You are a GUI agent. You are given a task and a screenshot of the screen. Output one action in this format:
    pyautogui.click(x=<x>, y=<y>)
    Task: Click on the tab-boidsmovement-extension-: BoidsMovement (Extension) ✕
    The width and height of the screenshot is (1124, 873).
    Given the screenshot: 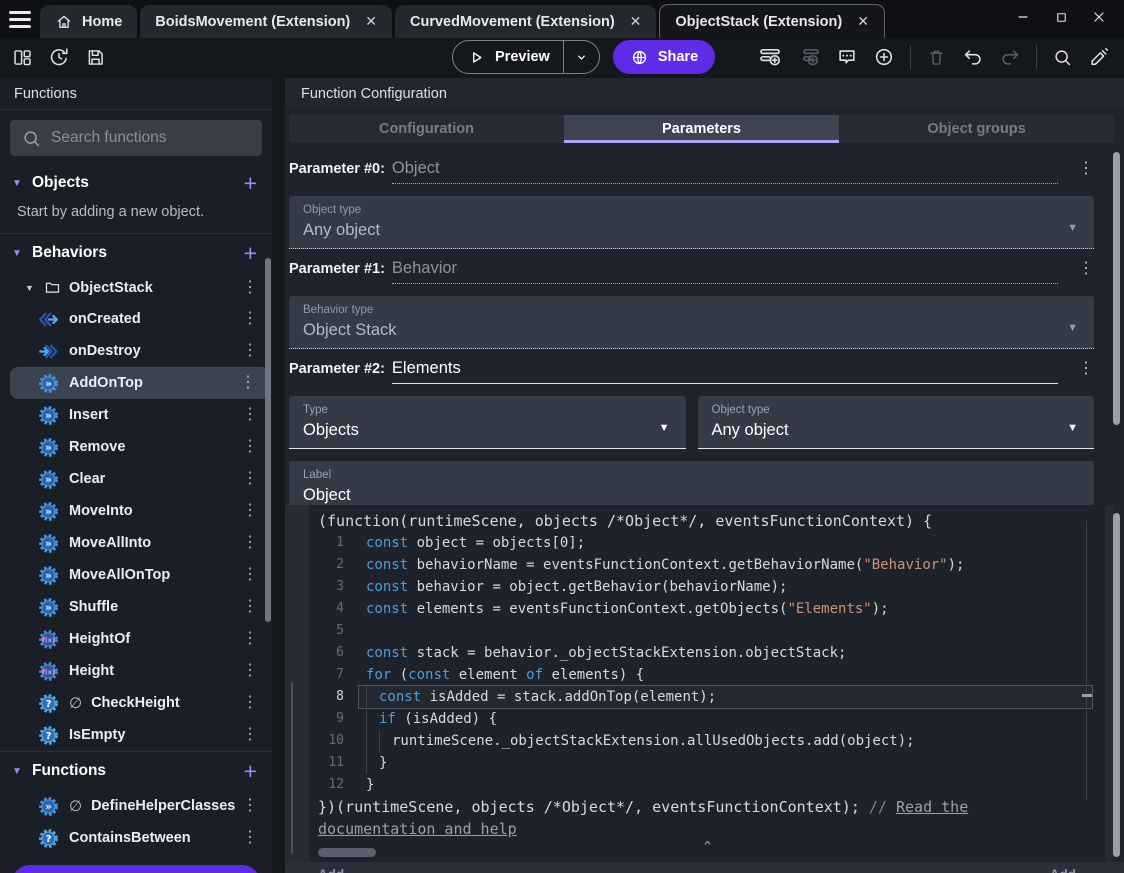 What is the action you would take?
    pyautogui.click(x=266, y=21)
    